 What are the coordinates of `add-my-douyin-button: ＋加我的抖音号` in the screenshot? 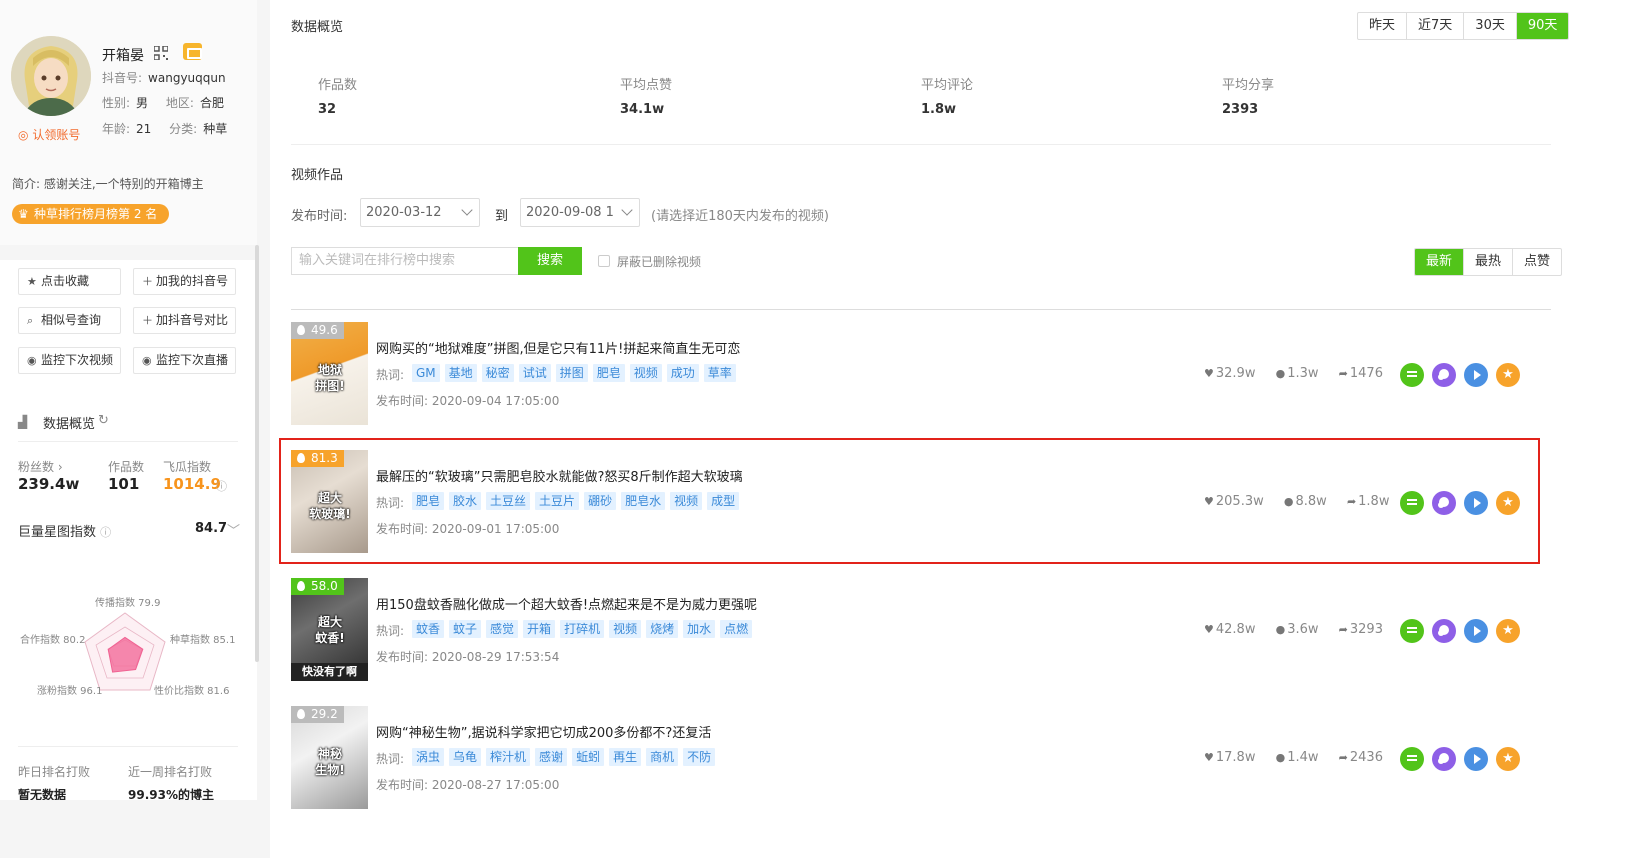 It's located at (184, 281).